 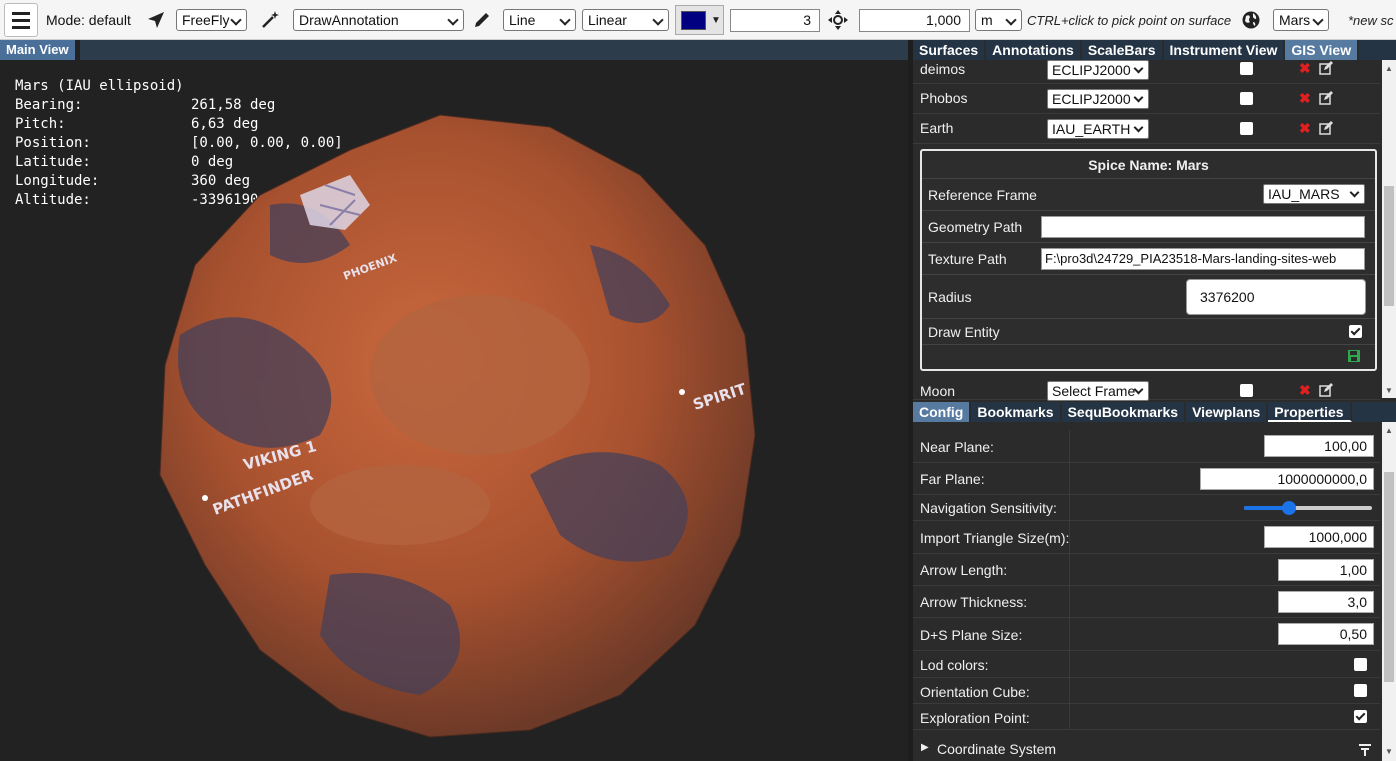 What do you see at coordinates (1251, 20) in the screenshot?
I see `globe-icon` at bounding box center [1251, 20].